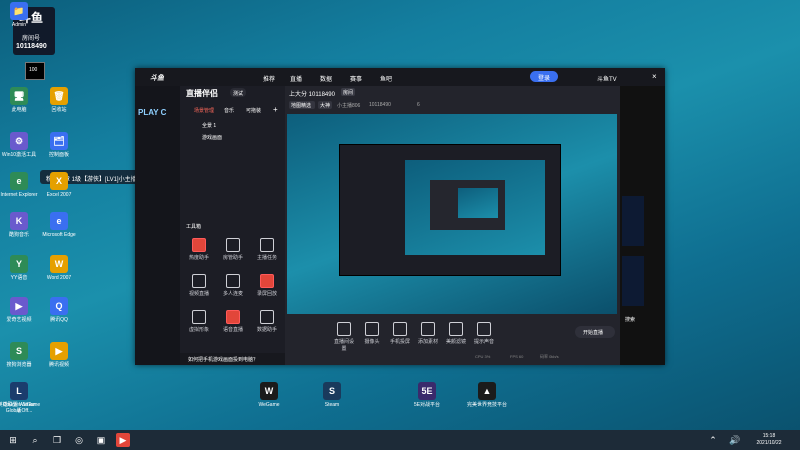 Image resolution: width=800 pixels, height=450 pixels. I want to click on room-tag: 房间, so click(348, 92).